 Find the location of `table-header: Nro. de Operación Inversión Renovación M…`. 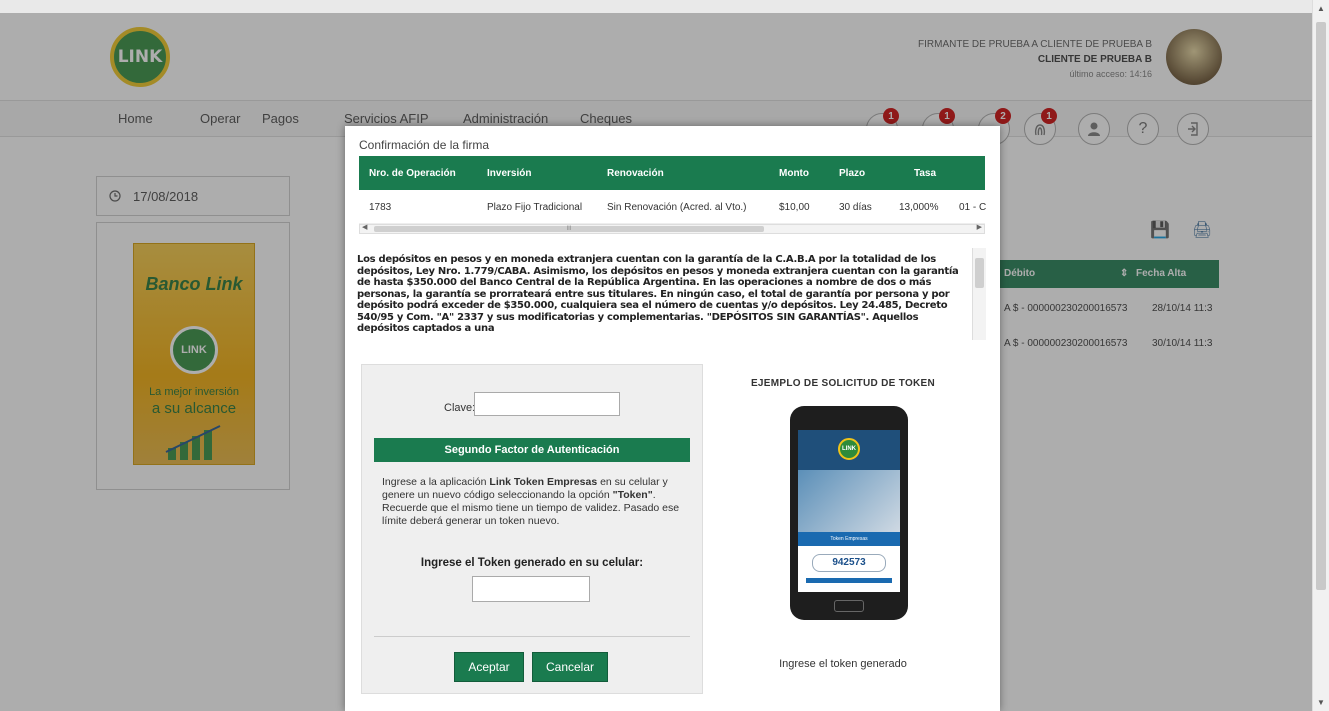

table-header: Nro. de Operación Inversión Renovación M… is located at coordinates (672, 173).